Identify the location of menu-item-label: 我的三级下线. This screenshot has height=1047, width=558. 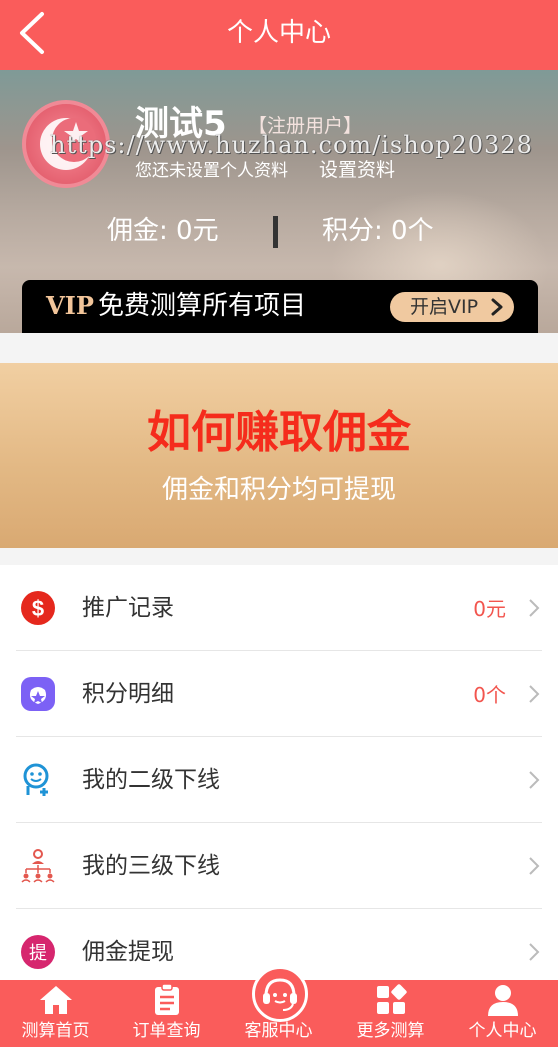
(151, 866).